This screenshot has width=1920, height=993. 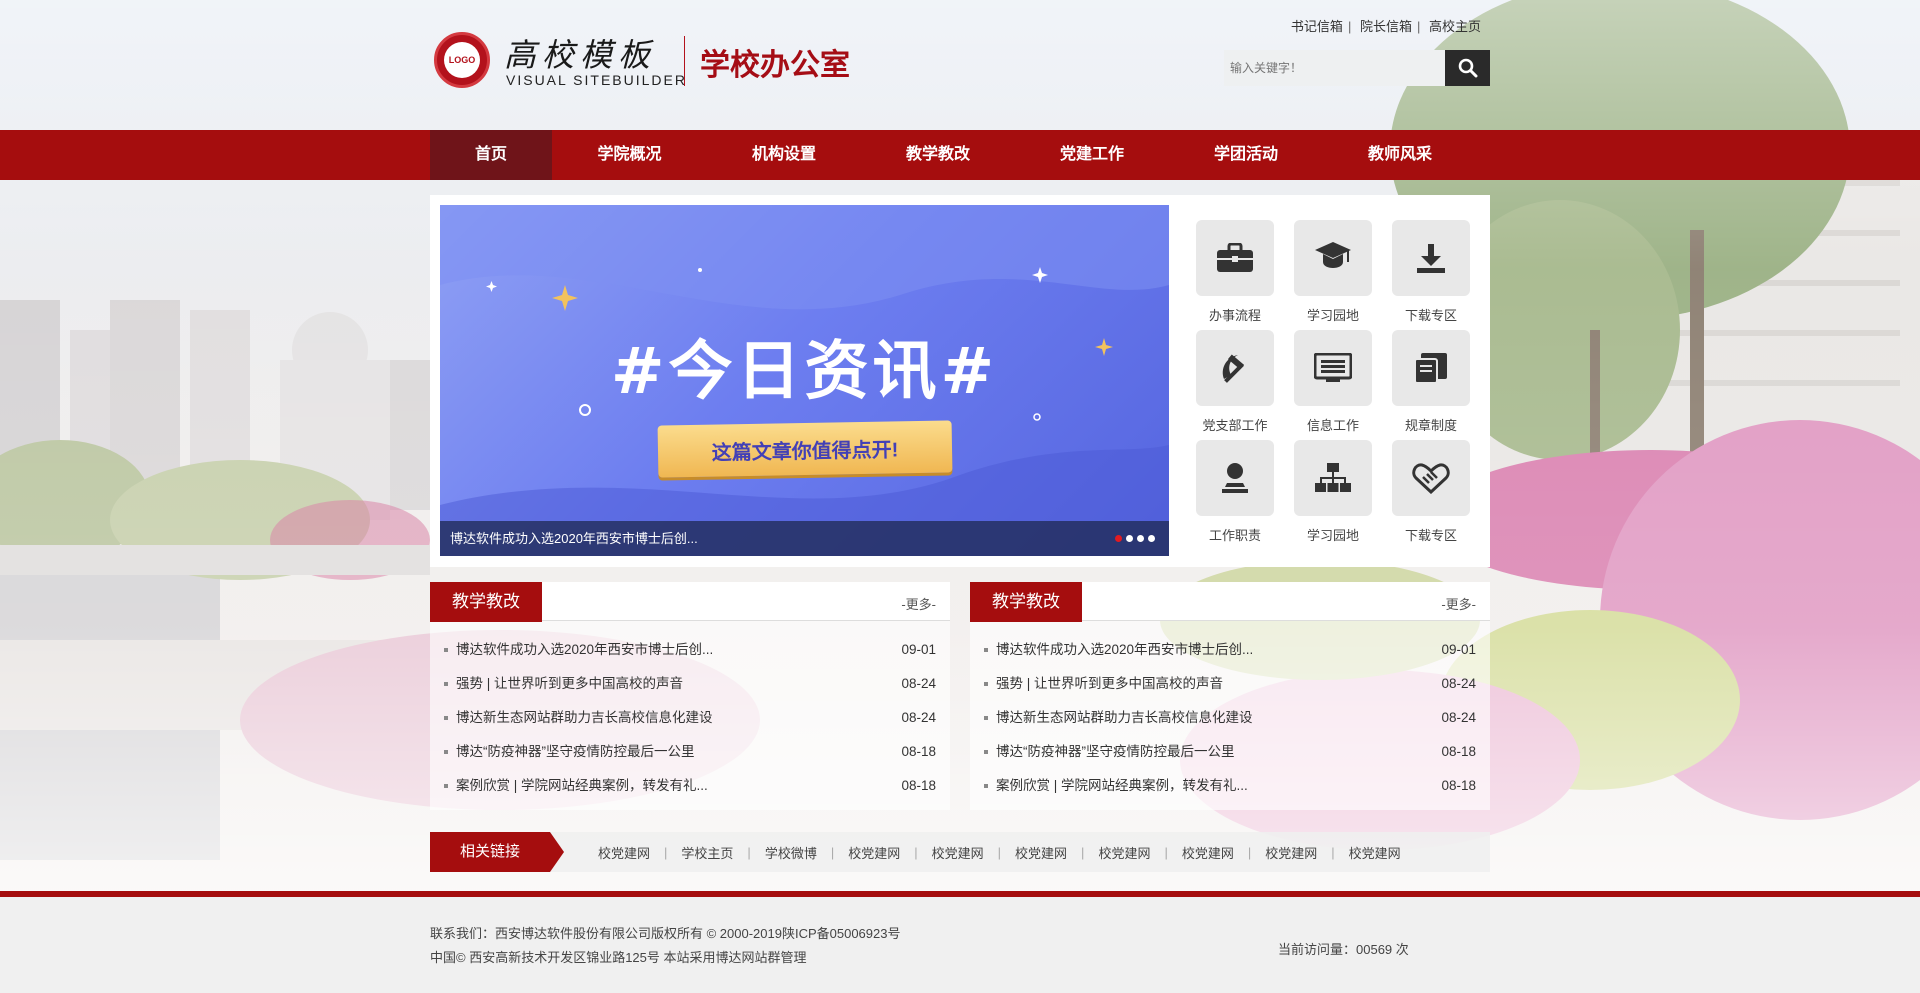 What do you see at coordinates (1333, 255) in the screenshot?
I see `graduation-cap-icon` at bounding box center [1333, 255].